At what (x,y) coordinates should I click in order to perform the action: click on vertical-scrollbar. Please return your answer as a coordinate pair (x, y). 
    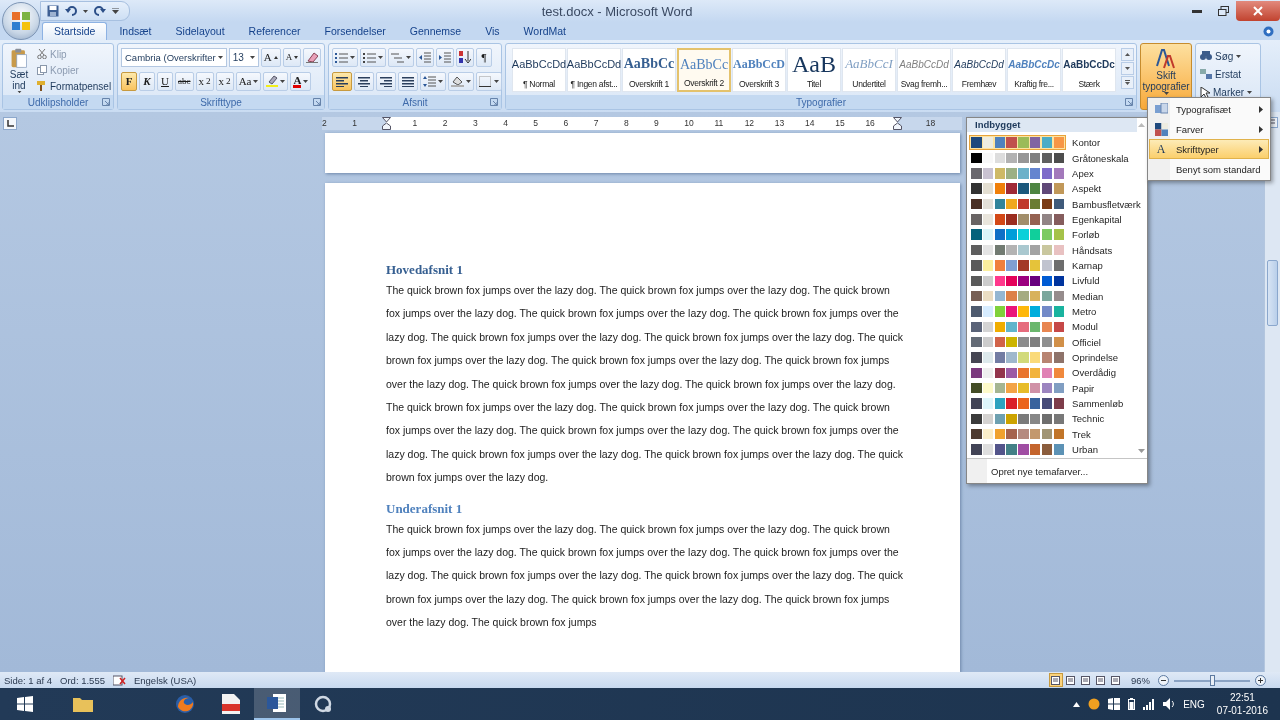
    Looking at the image, I should click on (1272, 392).